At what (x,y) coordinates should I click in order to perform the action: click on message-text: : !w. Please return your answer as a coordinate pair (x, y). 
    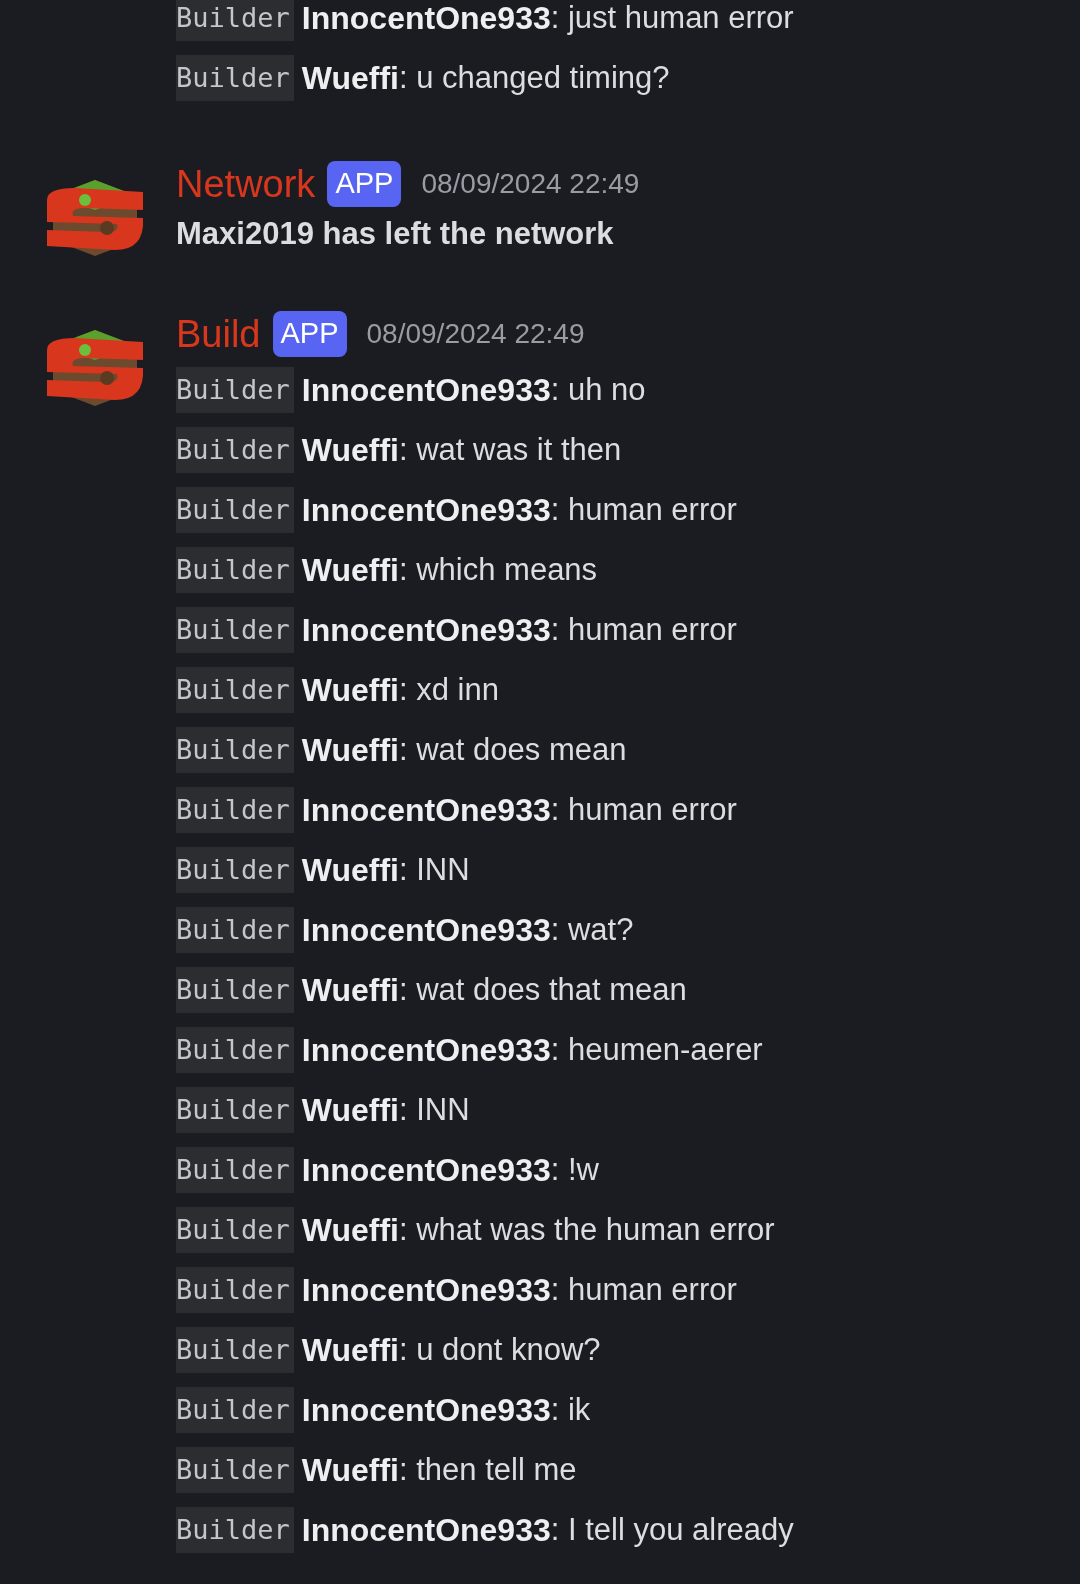
    Looking at the image, I should click on (574, 1169).